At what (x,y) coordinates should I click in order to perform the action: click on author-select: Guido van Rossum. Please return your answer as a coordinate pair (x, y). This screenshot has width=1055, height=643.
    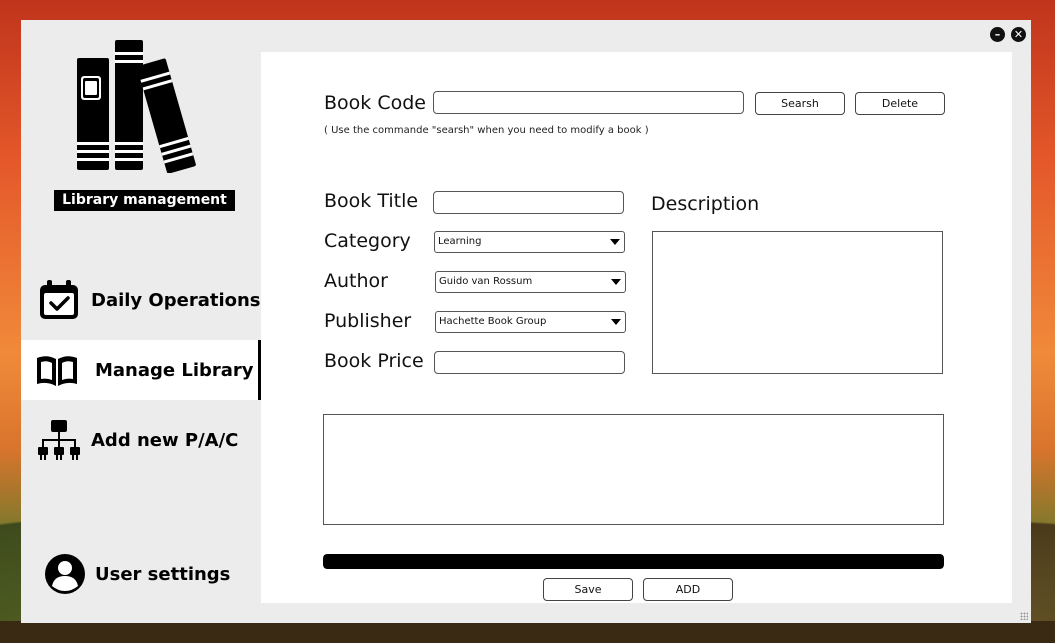
    Looking at the image, I should click on (530, 282).